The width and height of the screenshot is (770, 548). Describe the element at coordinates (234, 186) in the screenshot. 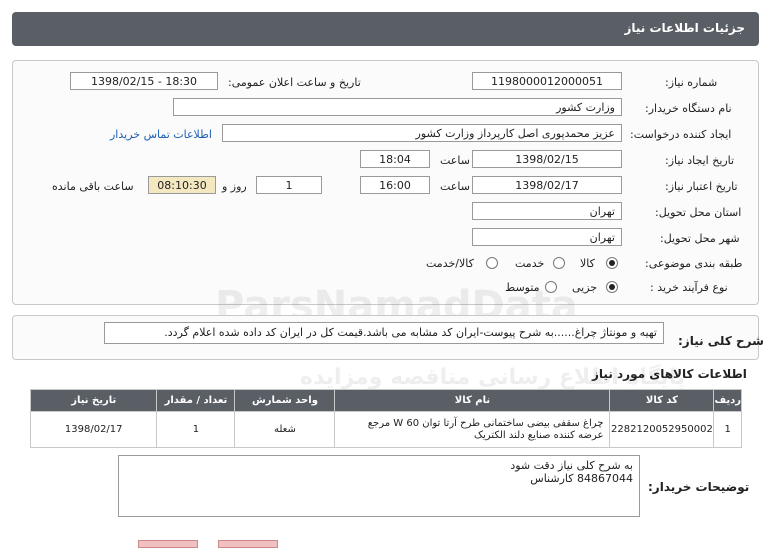

I see `days-label: روز و` at that location.